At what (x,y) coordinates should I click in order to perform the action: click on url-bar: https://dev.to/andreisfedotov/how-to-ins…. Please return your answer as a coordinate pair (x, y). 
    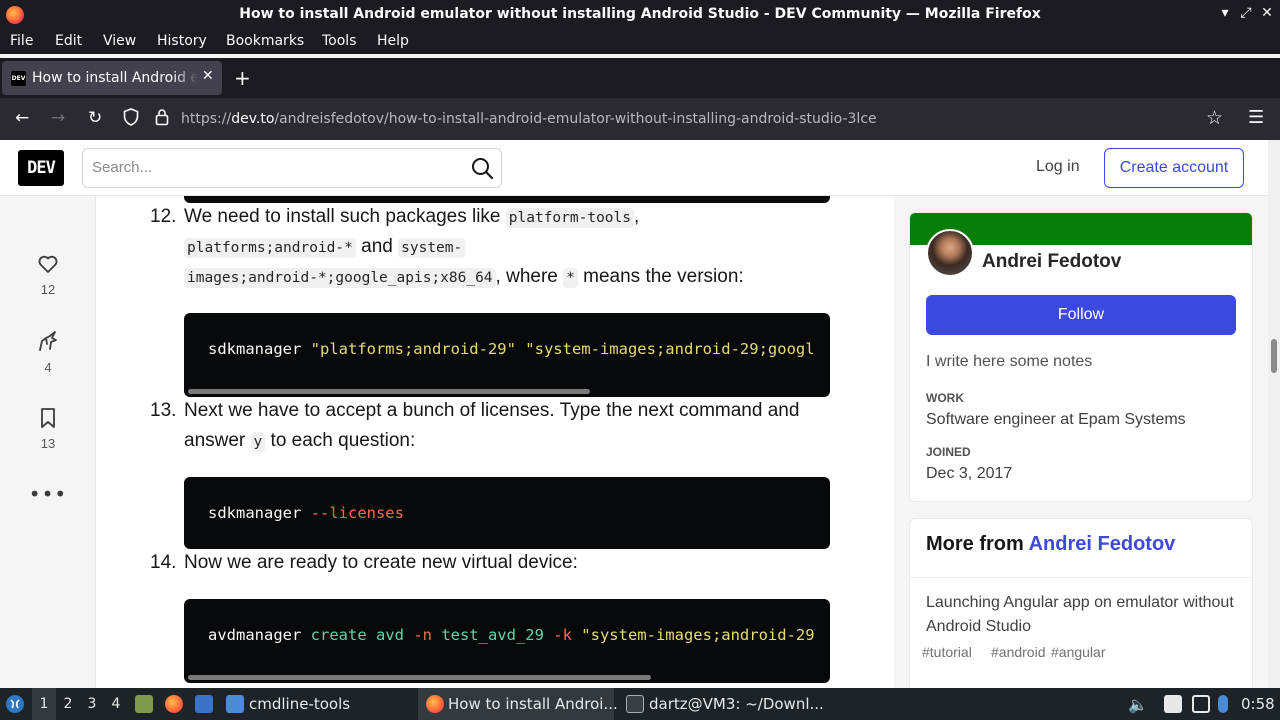
    Looking at the image, I should click on (677, 119).